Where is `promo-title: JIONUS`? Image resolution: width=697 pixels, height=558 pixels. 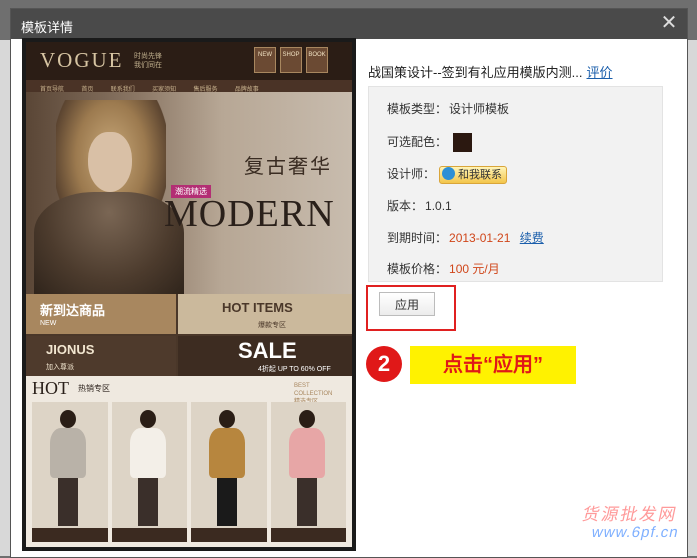
promo-title: JIONUS is located at coordinates (70, 349).